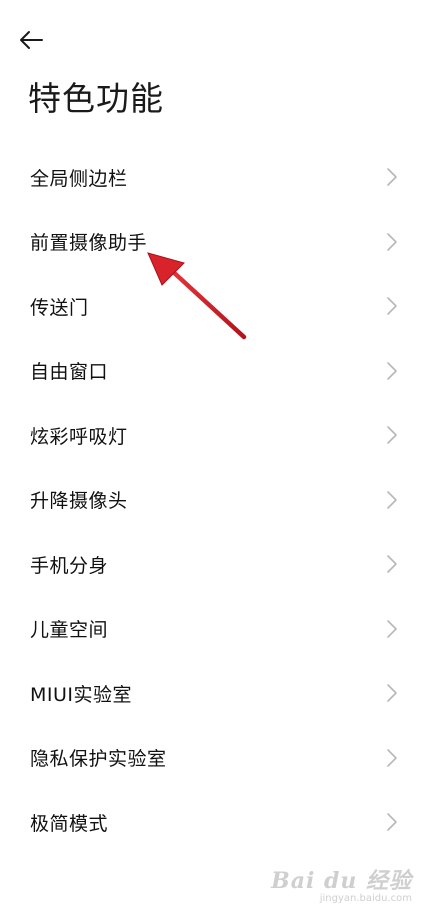 This screenshot has width=430, height=916. I want to click on menu-item-label: 自由窗口, so click(69, 372).